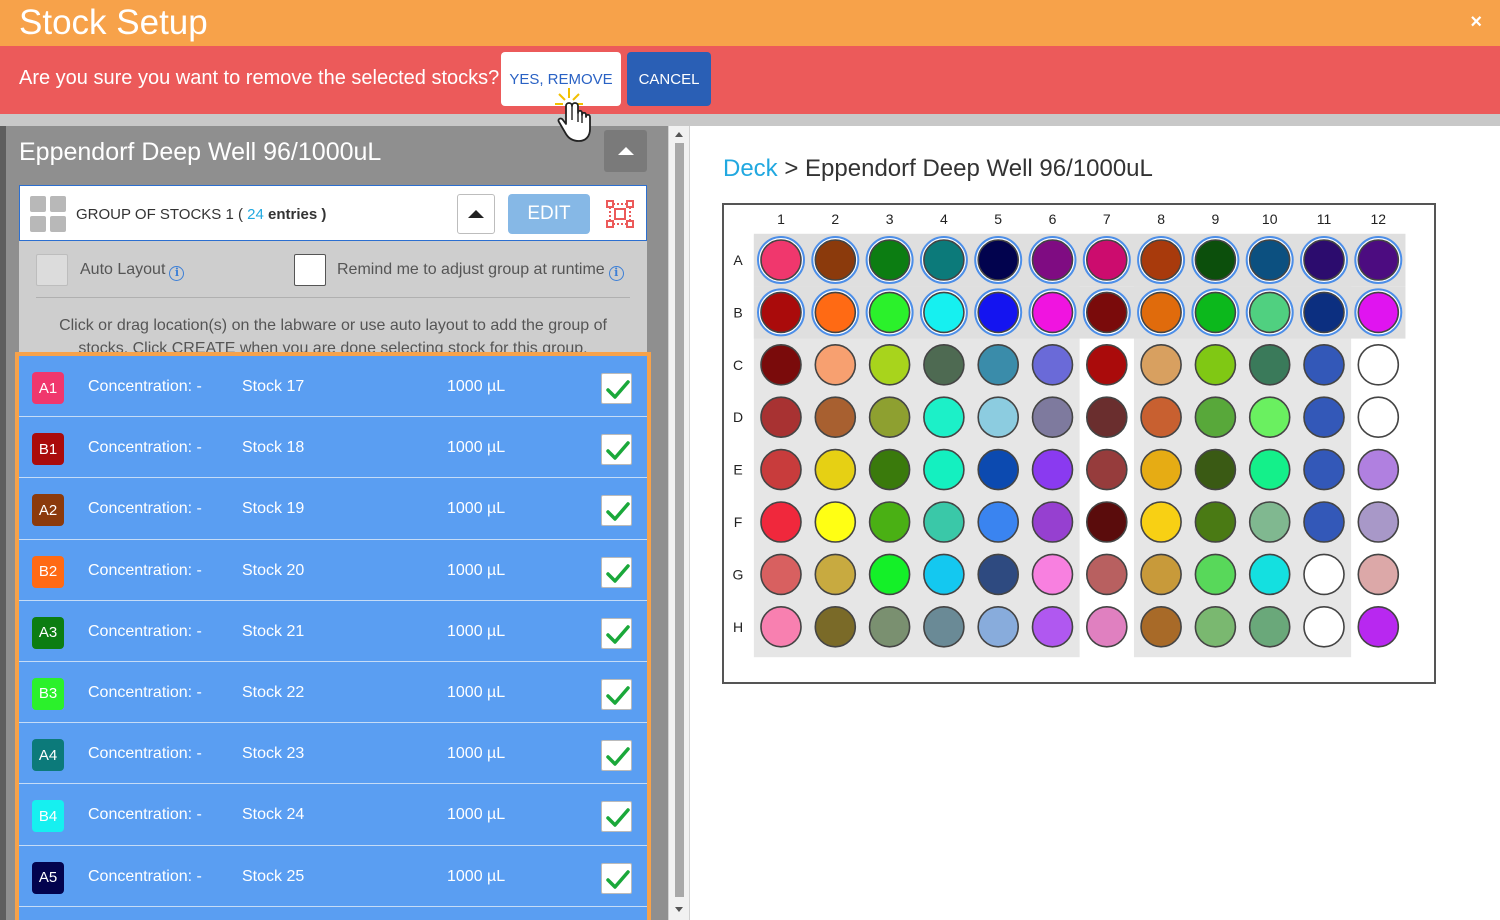 This screenshot has width=1500, height=920. Describe the element at coordinates (561, 79) in the screenshot. I see `yes-remove-button: YES, REMOVE` at that location.